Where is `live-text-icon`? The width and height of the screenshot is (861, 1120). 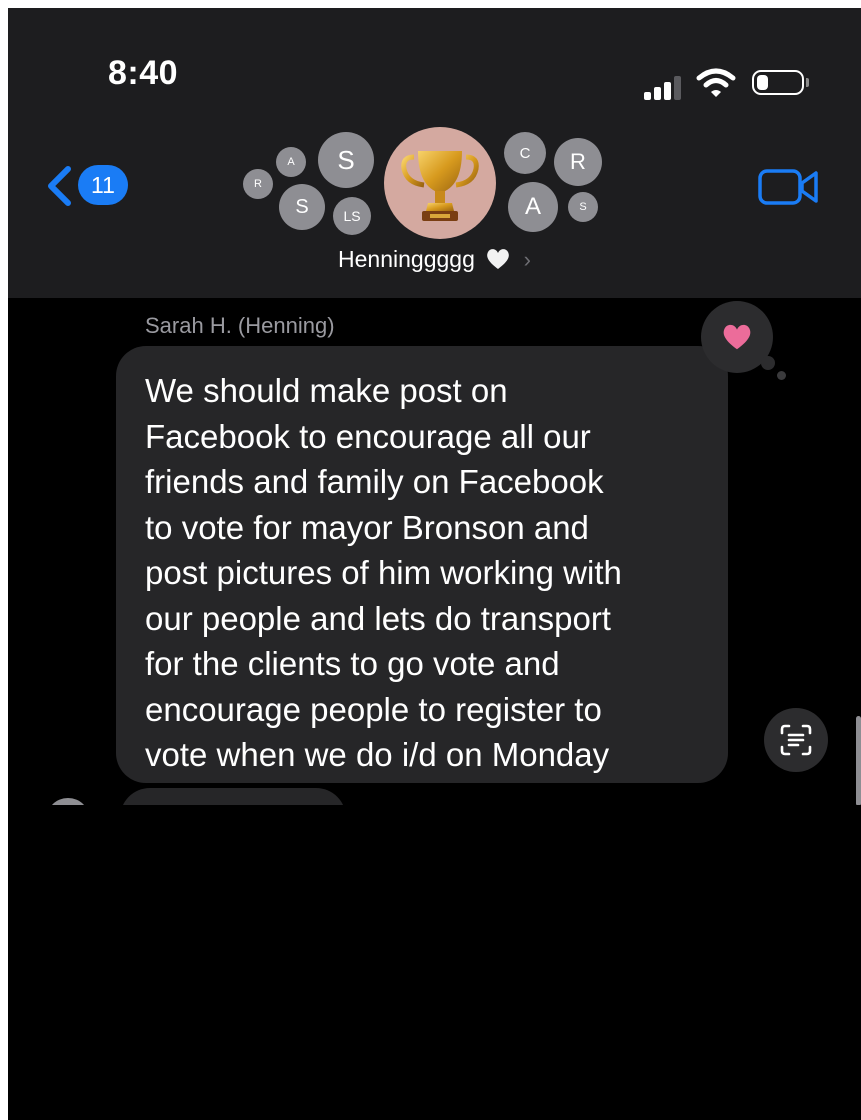
live-text-icon is located at coordinates (796, 740).